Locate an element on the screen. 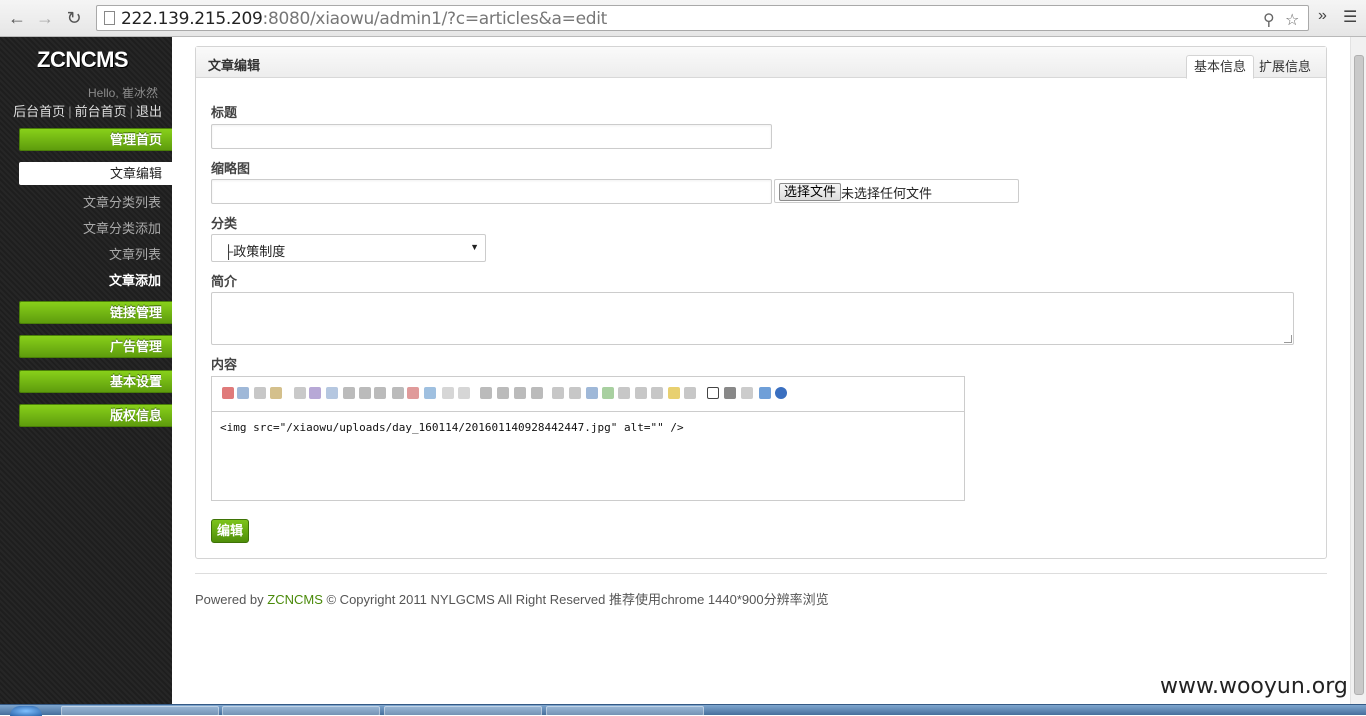 The height and width of the screenshot is (716, 1366). unlink-icon is located at coordinates (575, 393).